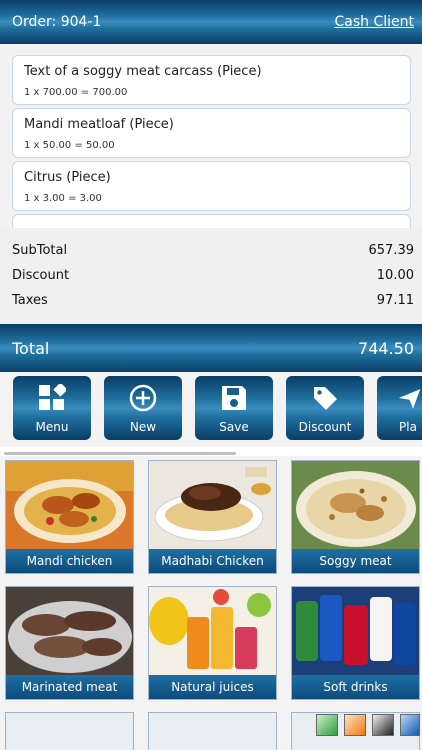 Image resolution: width=422 pixels, height=750 pixels. I want to click on product-card-marinated-meat: Marinated meat, so click(69, 643).